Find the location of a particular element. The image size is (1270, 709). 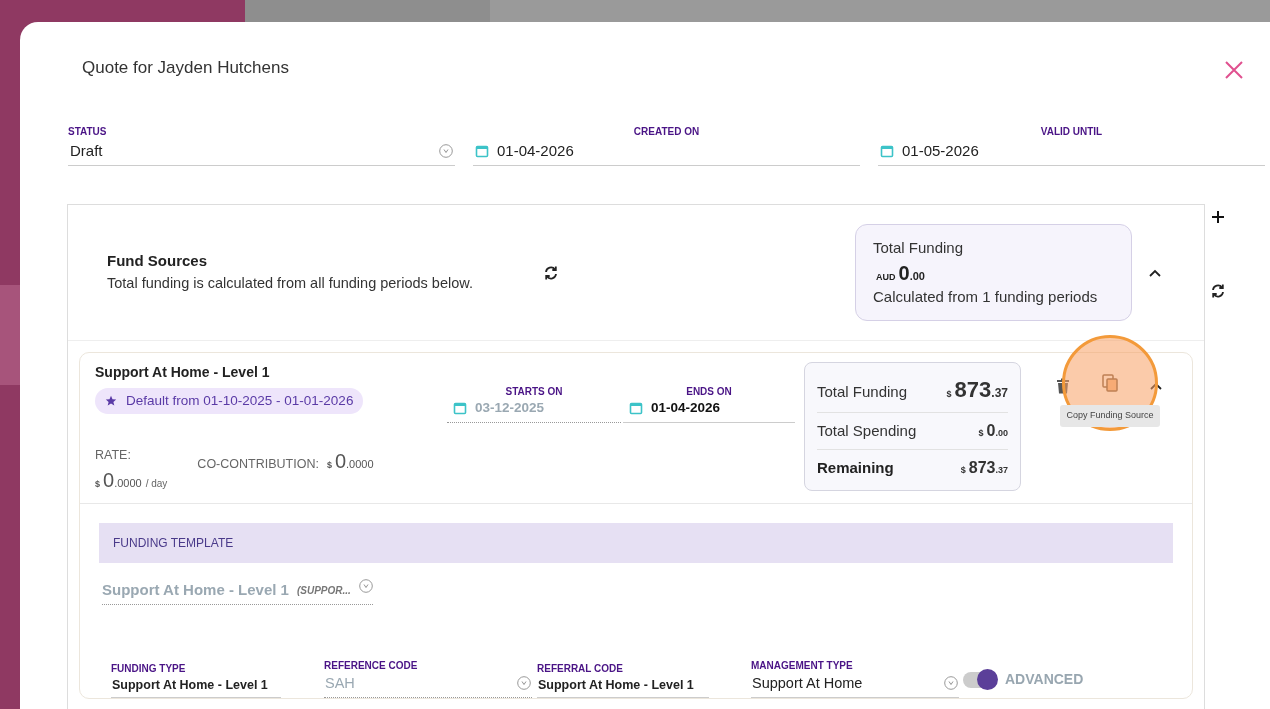

field-label: VALID UNTIL is located at coordinates (1071, 131).